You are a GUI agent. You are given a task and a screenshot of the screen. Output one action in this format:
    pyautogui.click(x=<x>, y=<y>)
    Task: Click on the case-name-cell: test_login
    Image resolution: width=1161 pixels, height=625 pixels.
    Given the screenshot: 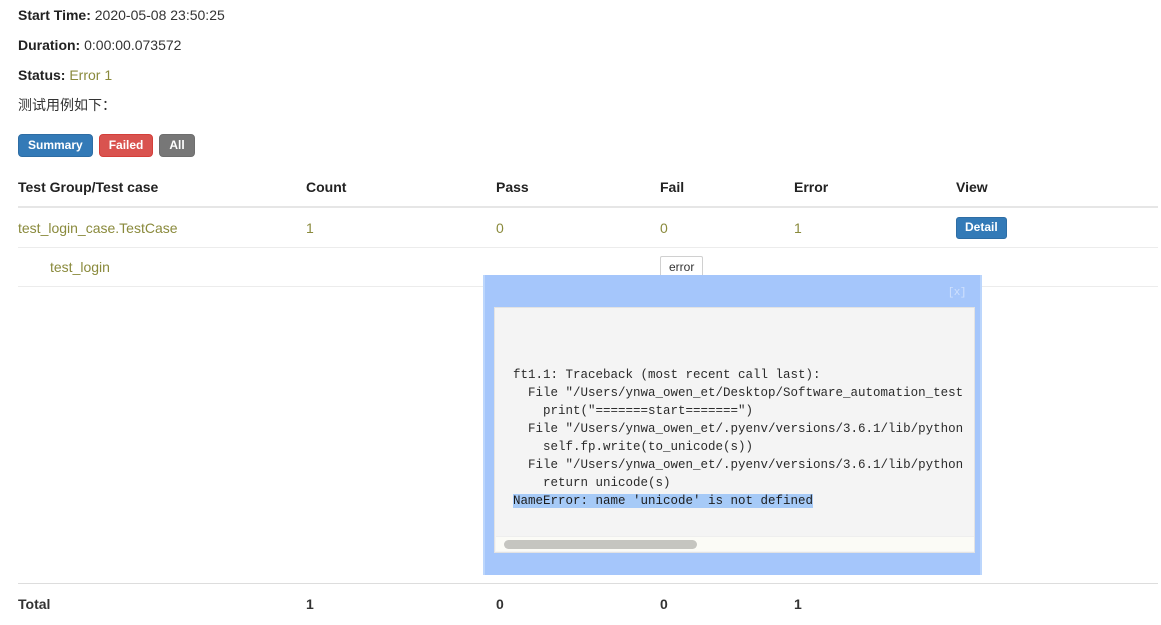 What is the action you would take?
    pyautogui.click(x=162, y=267)
    